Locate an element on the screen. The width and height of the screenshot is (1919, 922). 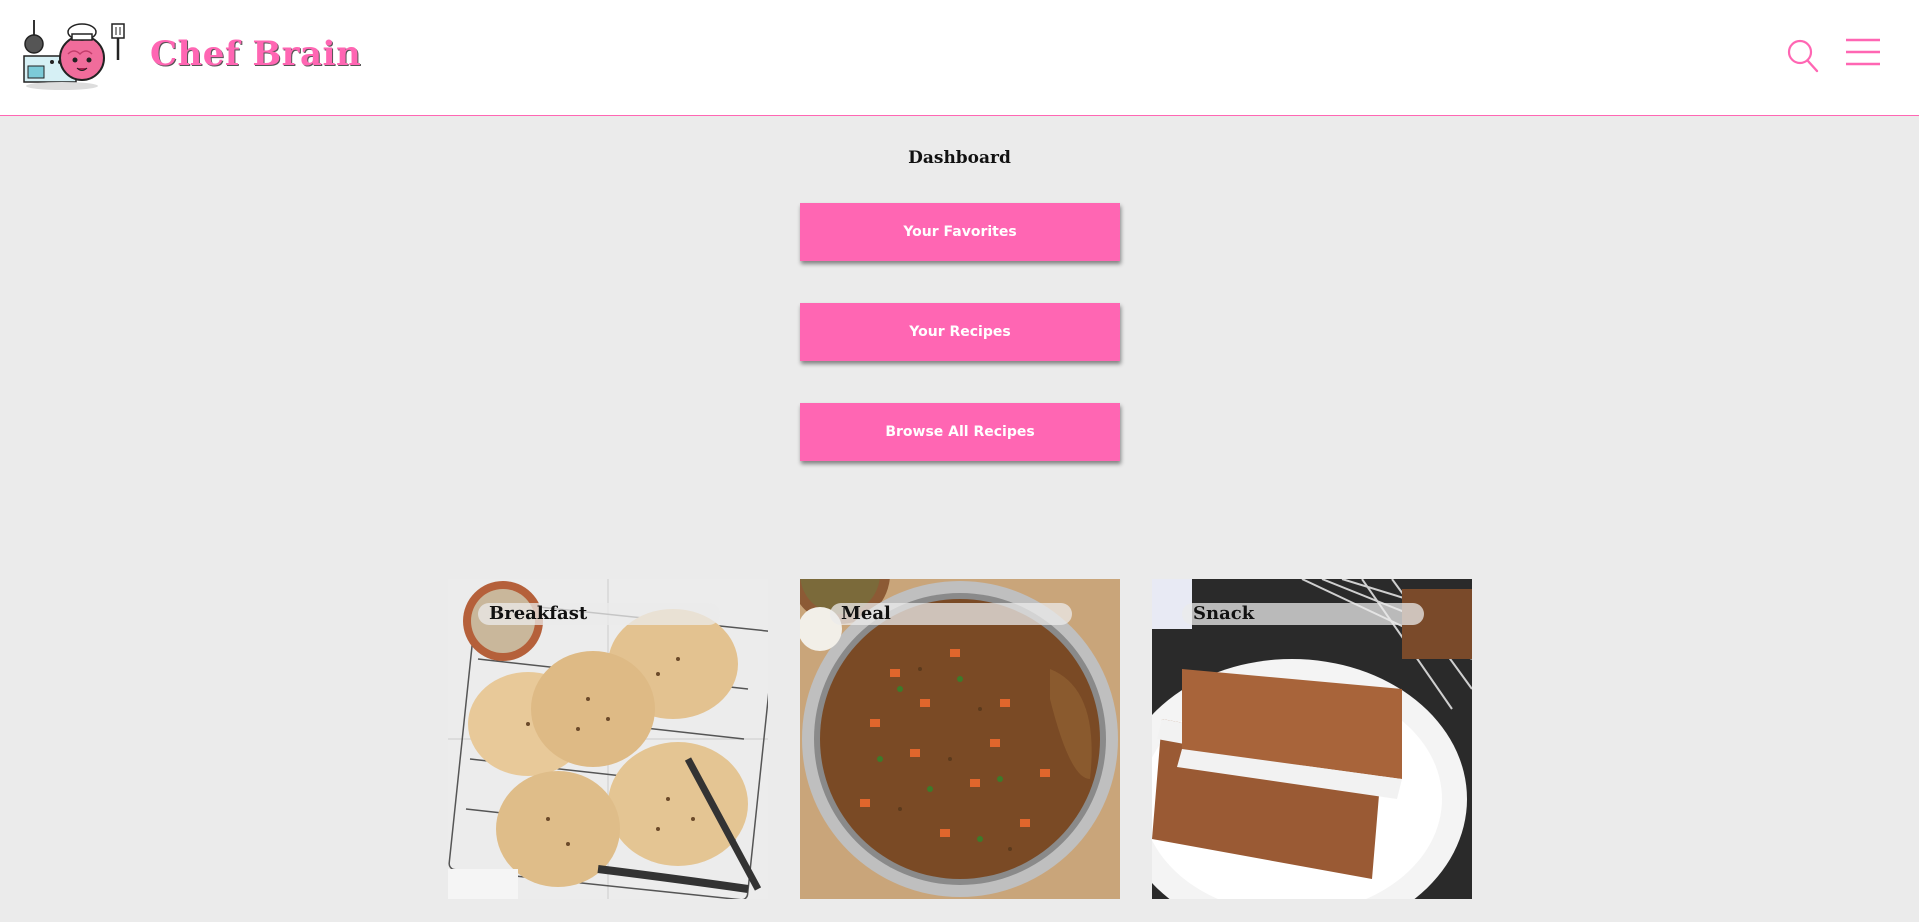
brand-title: Chef Brain is located at coordinates (255, 54).